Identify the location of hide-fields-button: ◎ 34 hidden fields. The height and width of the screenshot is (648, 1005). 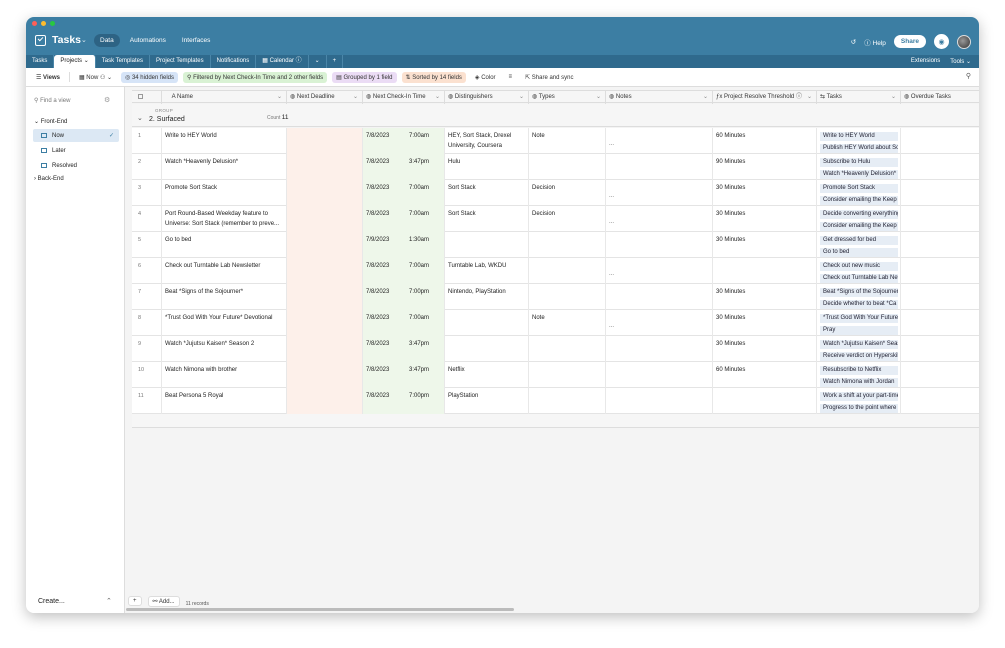
(150, 77).